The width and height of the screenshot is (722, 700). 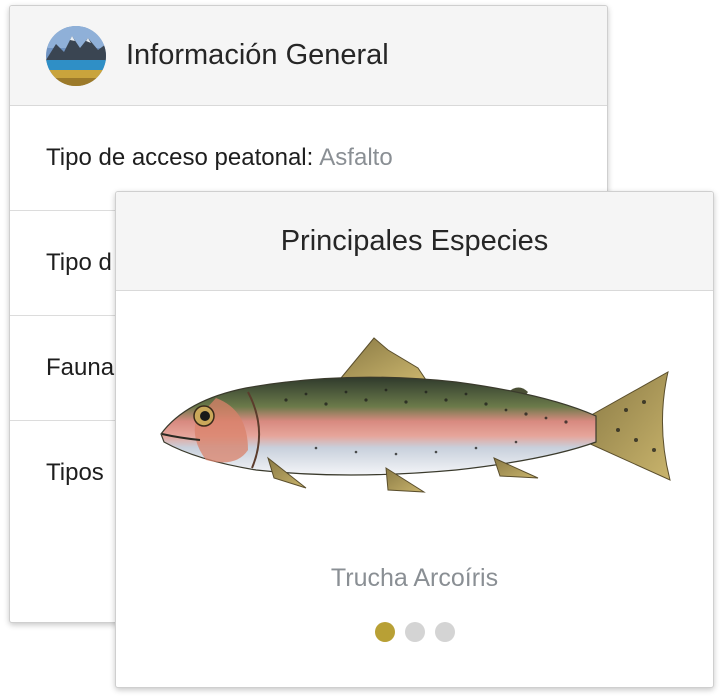 What do you see at coordinates (414, 578) in the screenshot?
I see `species-name: Trucha Arcoíris` at bounding box center [414, 578].